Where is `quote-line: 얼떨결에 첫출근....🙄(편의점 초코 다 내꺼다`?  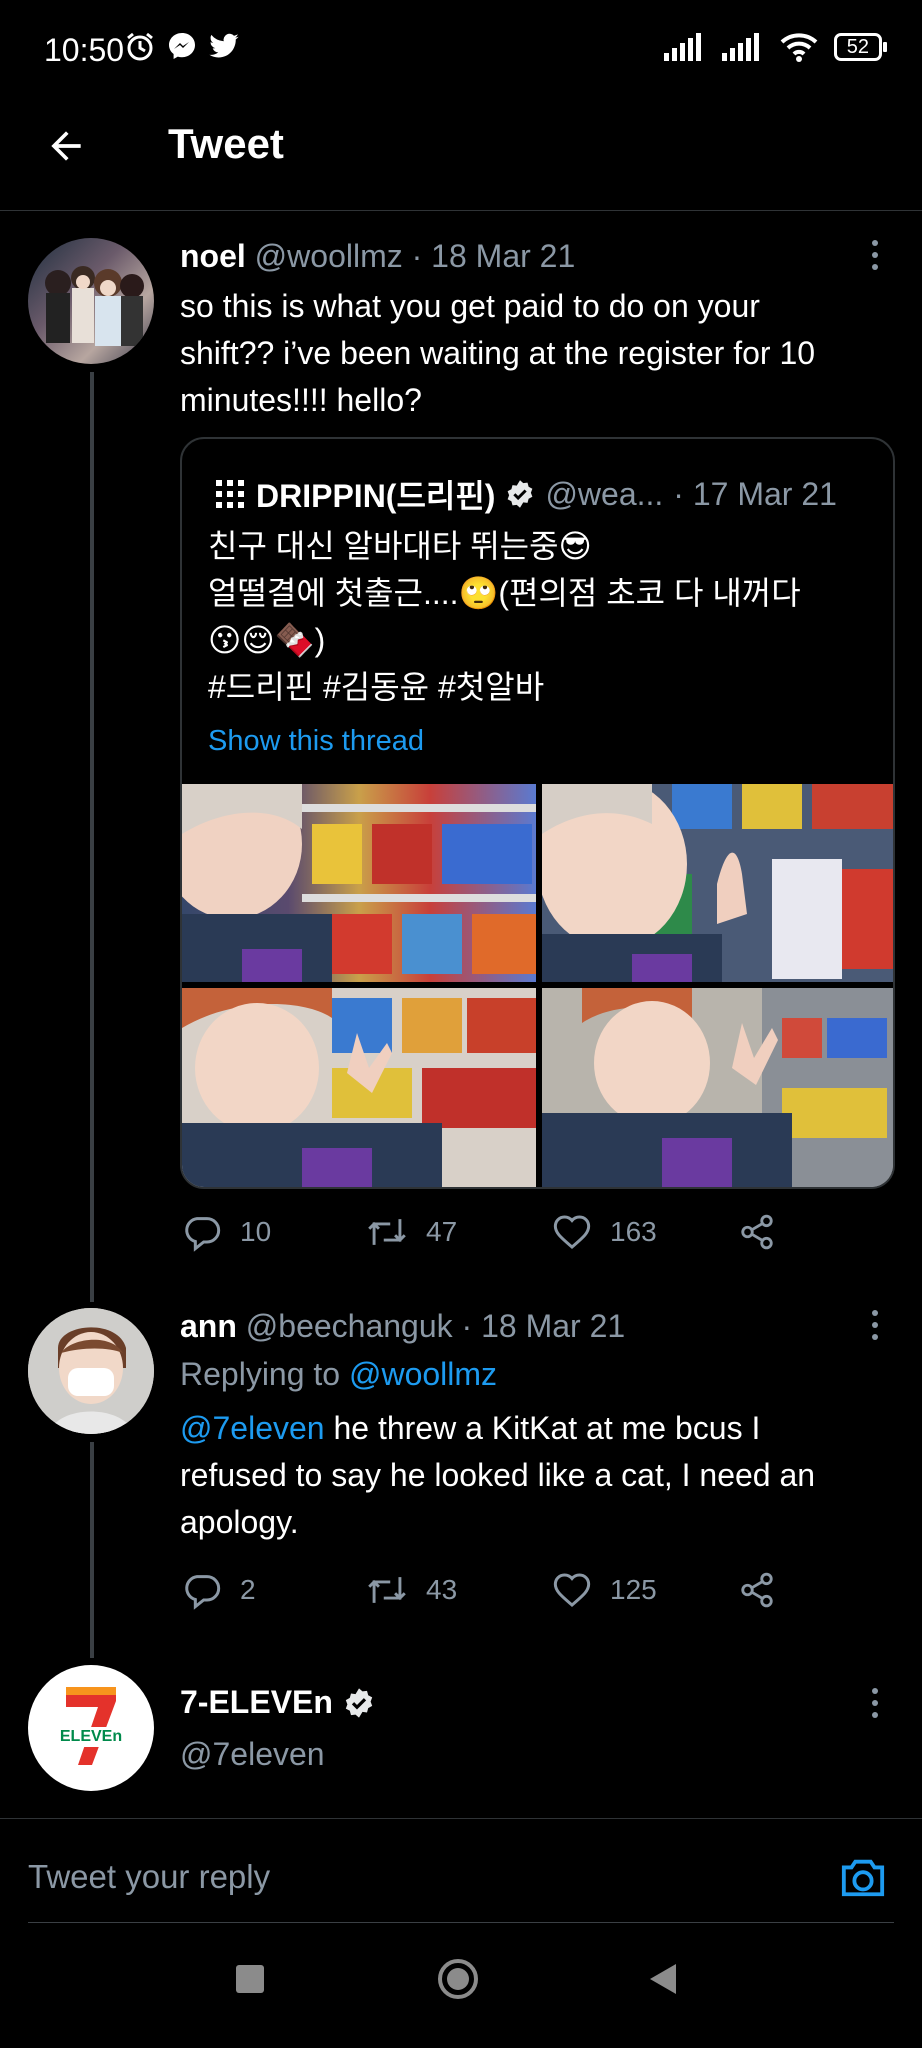
quote-line: 얼떨결에 첫출근....🙄(편의점 초코 다 내꺼다 is located at coordinates (504, 593).